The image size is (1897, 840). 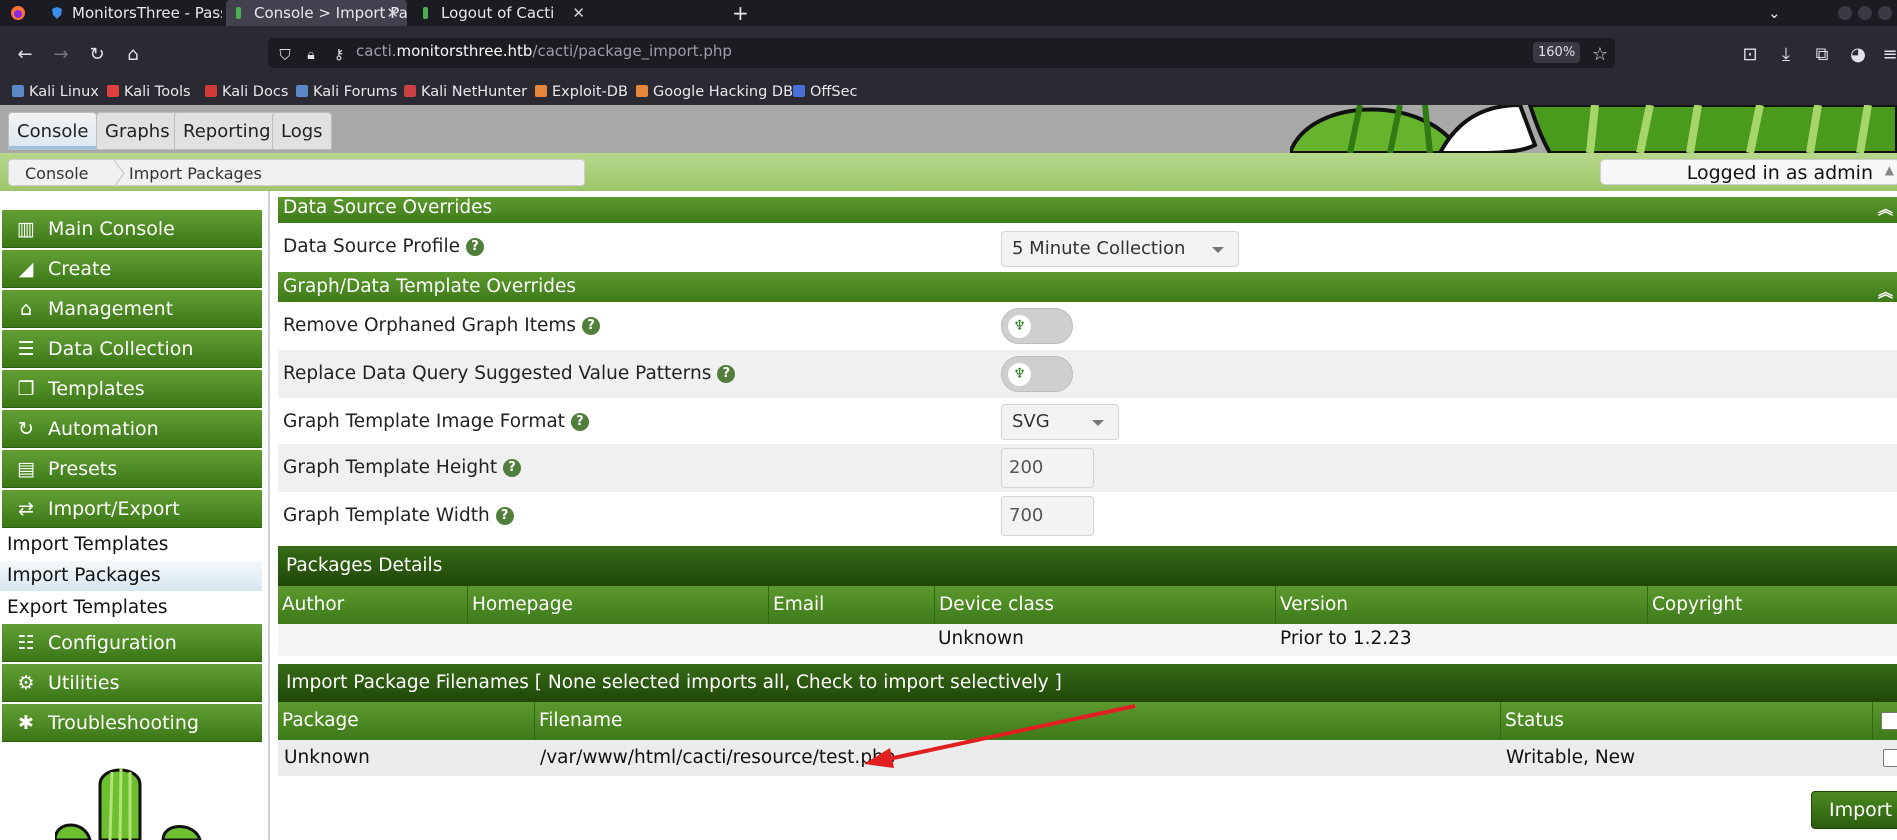 I want to click on column-homepage: Homepage, so click(x=520, y=605).